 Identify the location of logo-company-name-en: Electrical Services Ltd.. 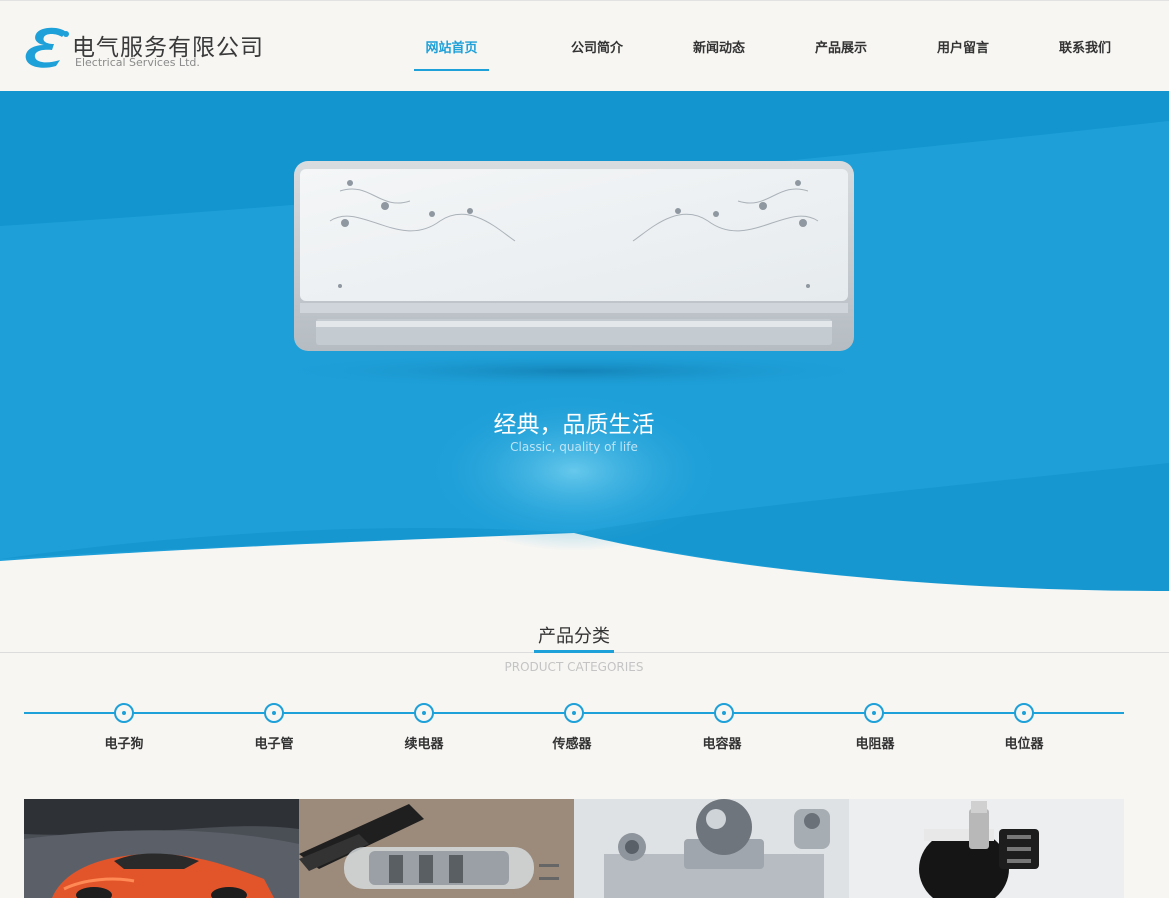
(137, 62).